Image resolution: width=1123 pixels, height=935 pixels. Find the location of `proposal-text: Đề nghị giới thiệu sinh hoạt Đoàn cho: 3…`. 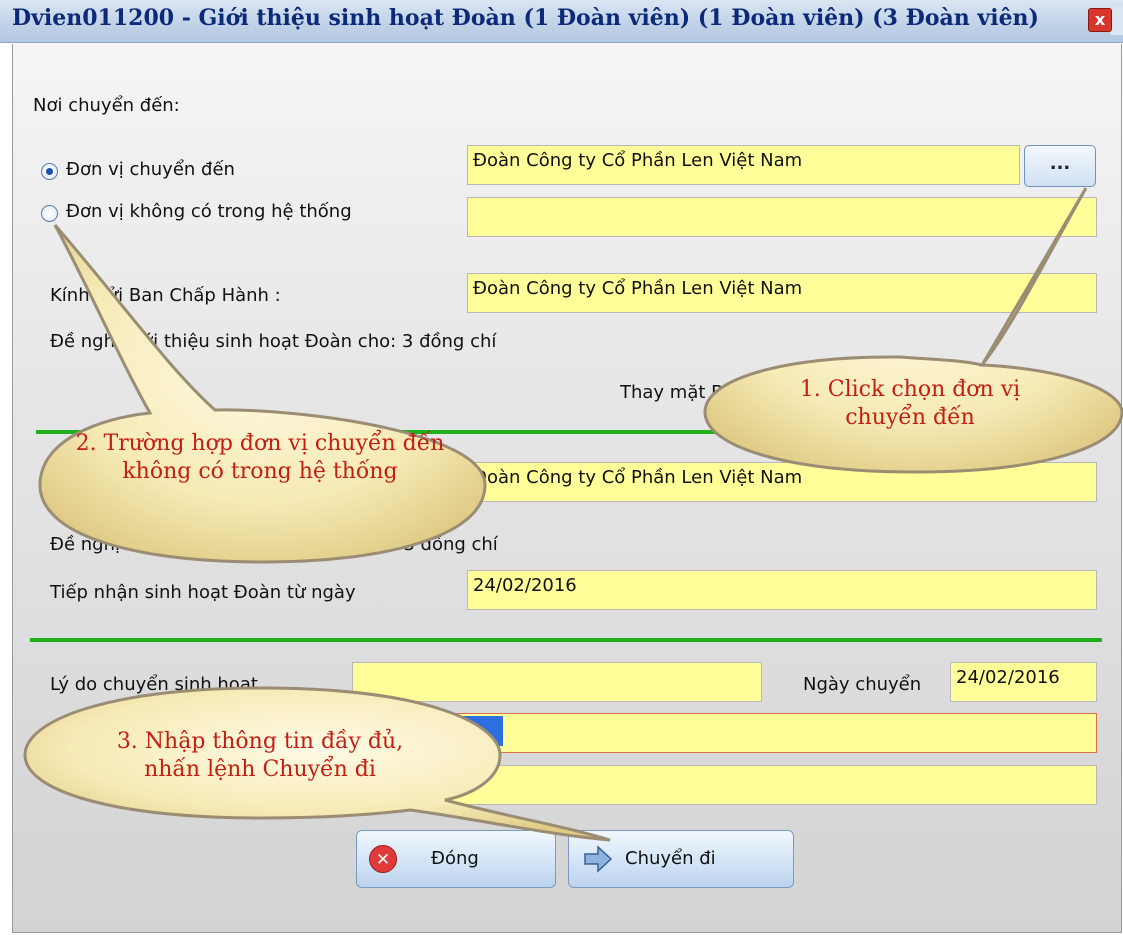

proposal-text: Đề nghị giới thiệu sinh hoạt Đoàn cho: 3… is located at coordinates (273, 341).